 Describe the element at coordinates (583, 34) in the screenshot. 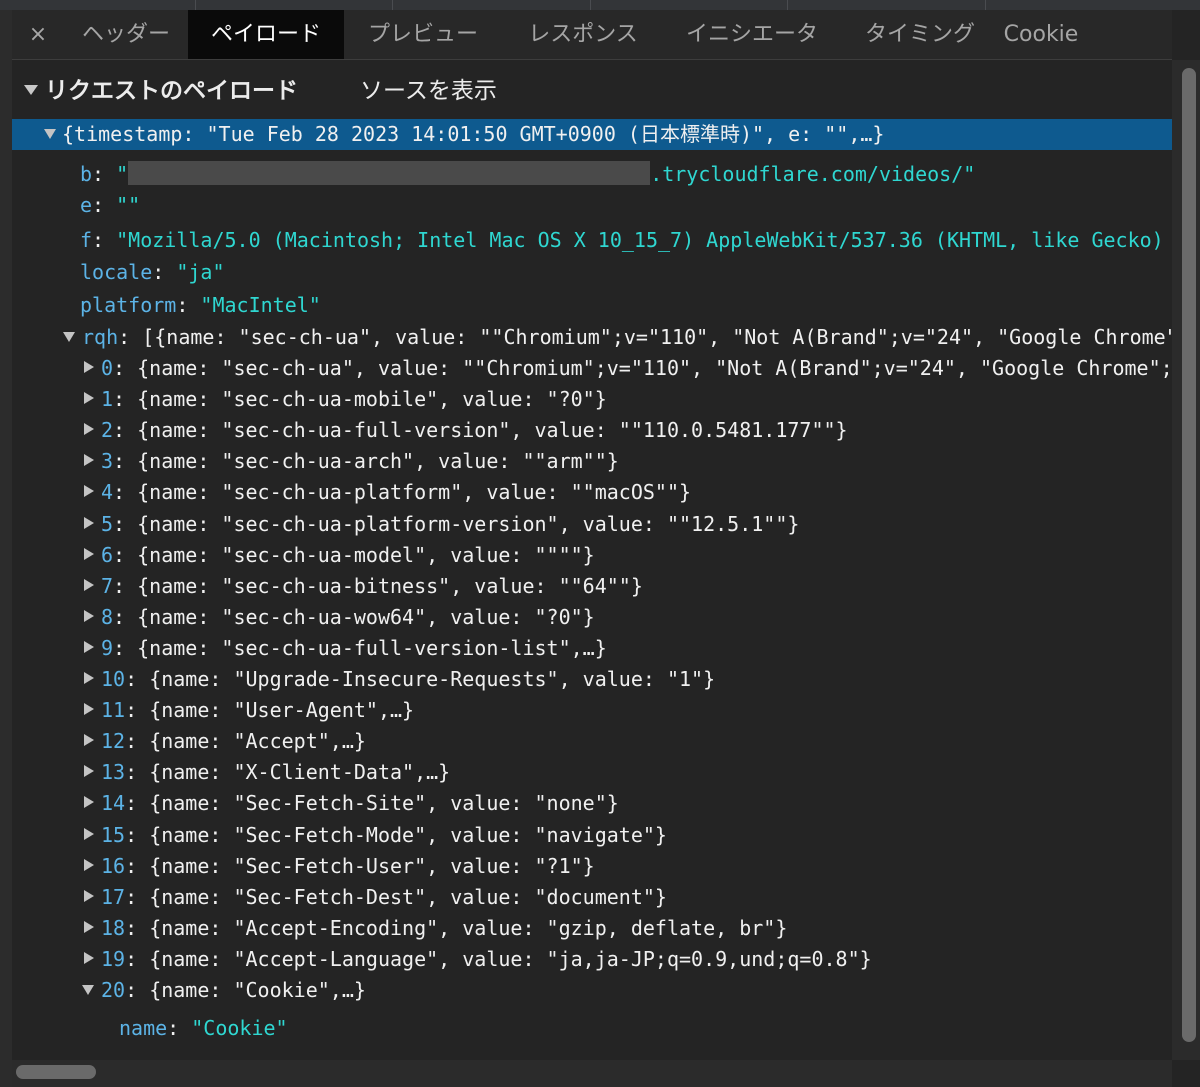

I see `tab-response: レスポンス` at that location.